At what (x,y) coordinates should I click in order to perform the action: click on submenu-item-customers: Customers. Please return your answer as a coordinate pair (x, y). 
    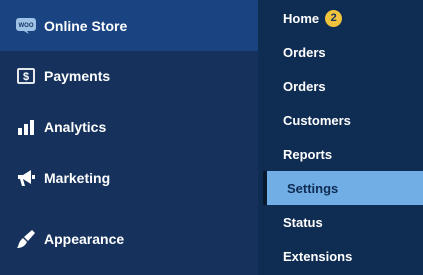
    Looking at the image, I should click on (340, 120).